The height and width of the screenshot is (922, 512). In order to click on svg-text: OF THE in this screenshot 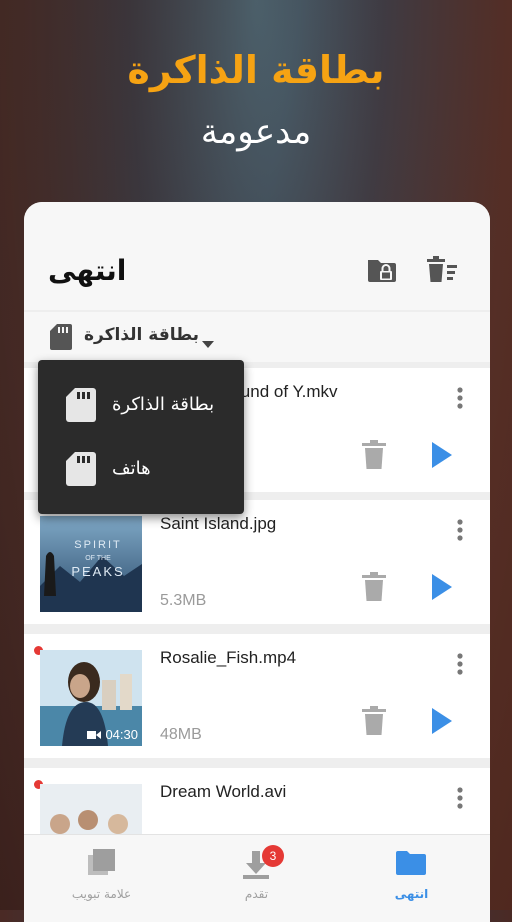, I will do `click(98, 558)`.